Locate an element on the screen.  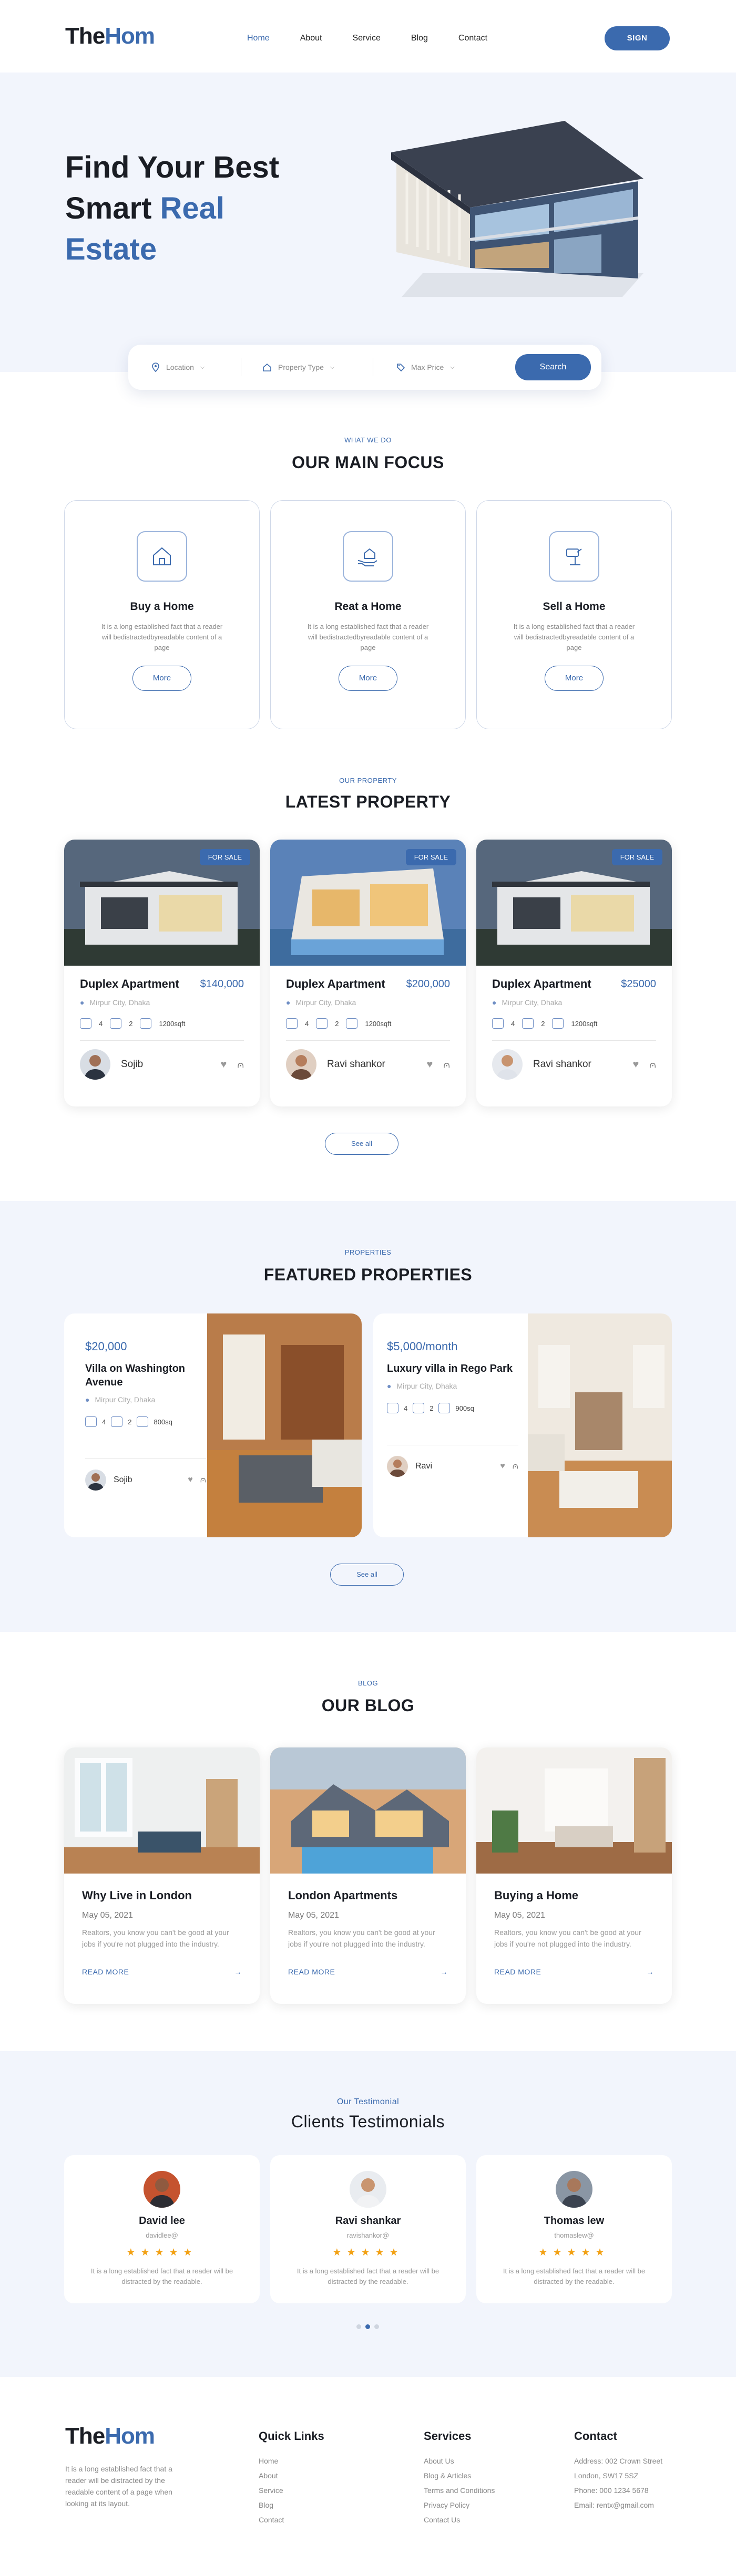
footer-link-contact: Contact is located at coordinates (271, 2519).